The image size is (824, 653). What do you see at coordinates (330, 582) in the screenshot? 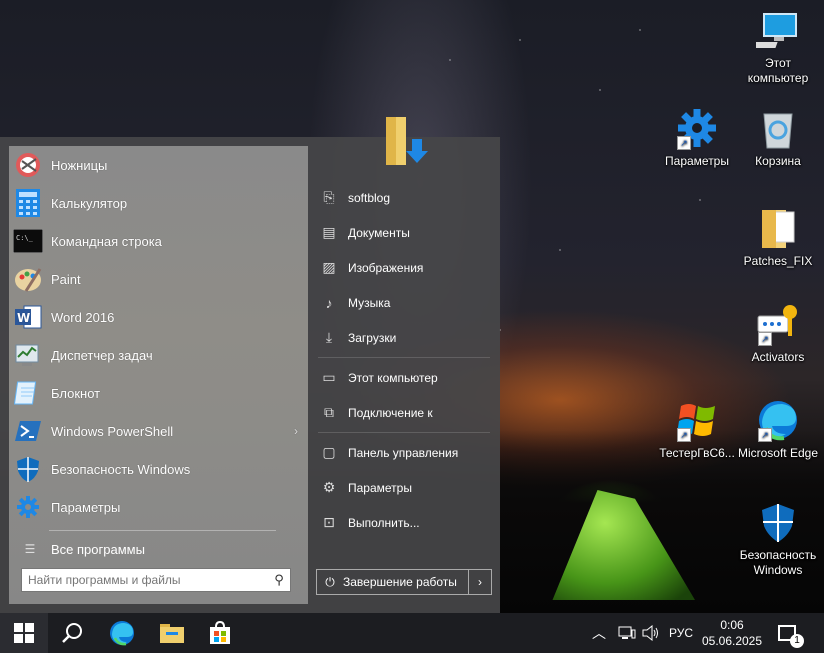
I see `power-icon: ⏻` at bounding box center [330, 582].